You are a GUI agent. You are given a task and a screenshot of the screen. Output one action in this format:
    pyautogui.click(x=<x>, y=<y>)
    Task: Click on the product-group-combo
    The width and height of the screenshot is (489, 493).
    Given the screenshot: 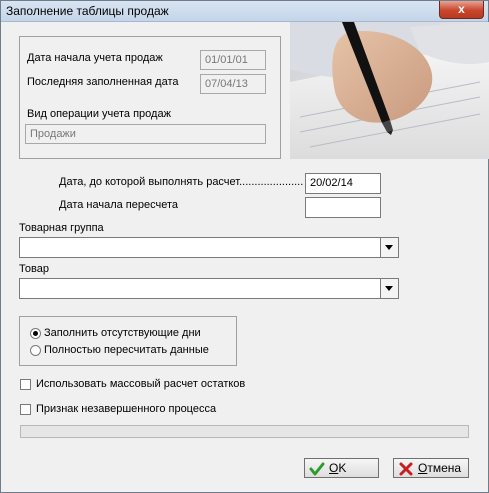 What is the action you would take?
    pyautogui.click(x=209, y=247)
    